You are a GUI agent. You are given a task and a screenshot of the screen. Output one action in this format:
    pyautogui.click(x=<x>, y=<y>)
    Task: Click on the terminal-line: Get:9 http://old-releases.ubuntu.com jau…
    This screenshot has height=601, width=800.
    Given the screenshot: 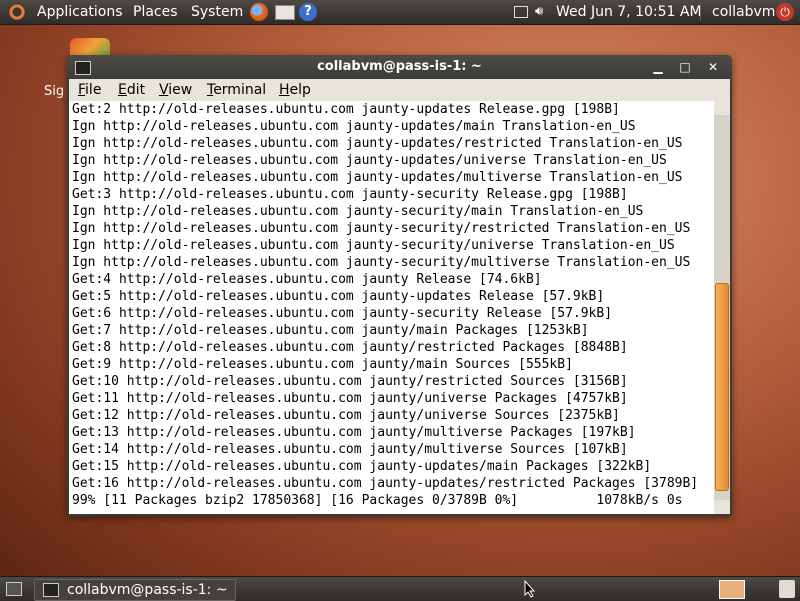 What is the action you would take?
    pyautogui.click(x=322, y=364)
    